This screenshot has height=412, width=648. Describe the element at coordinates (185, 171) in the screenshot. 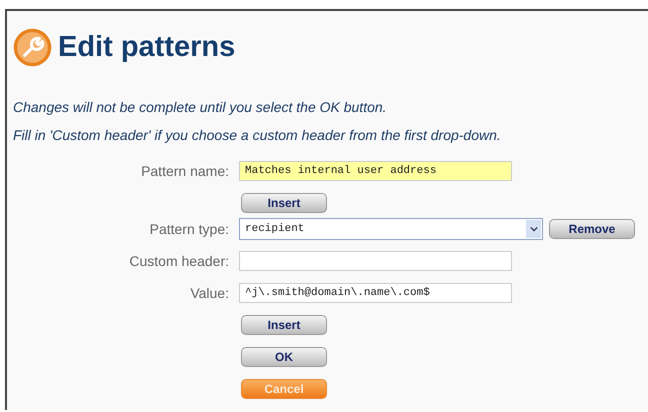

I see `field-label: Pattern name:` at that location.